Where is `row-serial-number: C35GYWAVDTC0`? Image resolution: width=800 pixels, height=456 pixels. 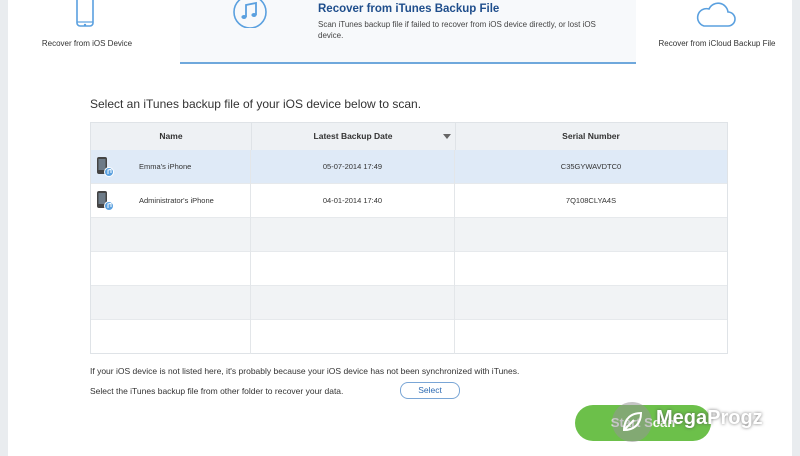 row-serial-number: C35GYWAVDTC0 is located at coordinates (591, 166).